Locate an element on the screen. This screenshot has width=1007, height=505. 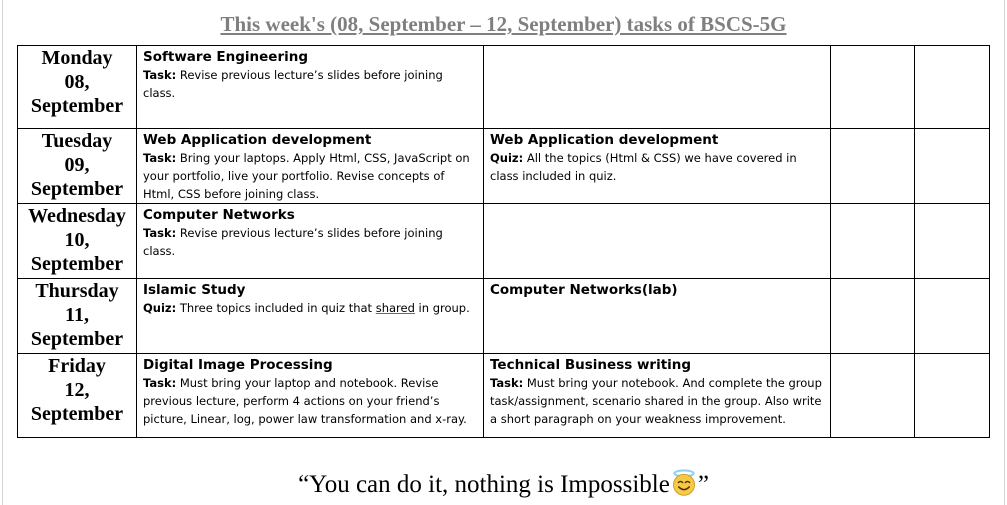
motivational-quote: “You can do it, nothing is Impossible ” is located at coordinates (503, 484).